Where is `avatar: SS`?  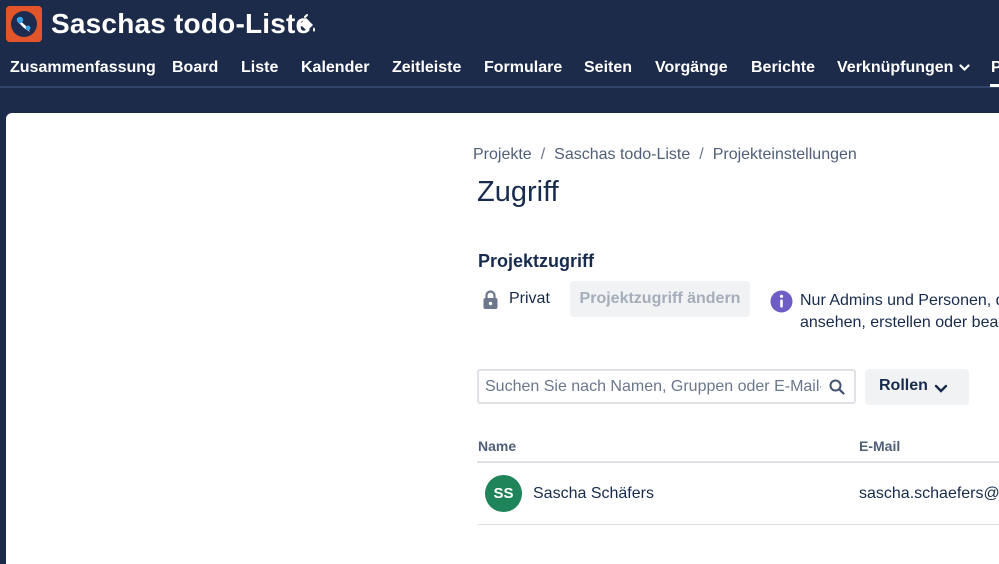 avatar: SS is located at coordinates (503, 493).